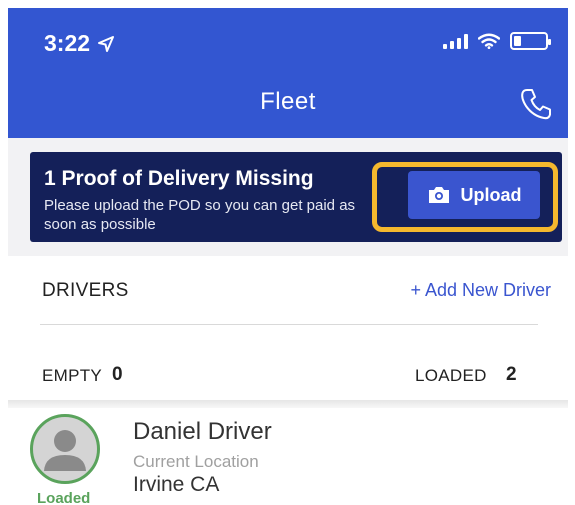  I want to click on empty-count-value: 0, so click(117, 374).